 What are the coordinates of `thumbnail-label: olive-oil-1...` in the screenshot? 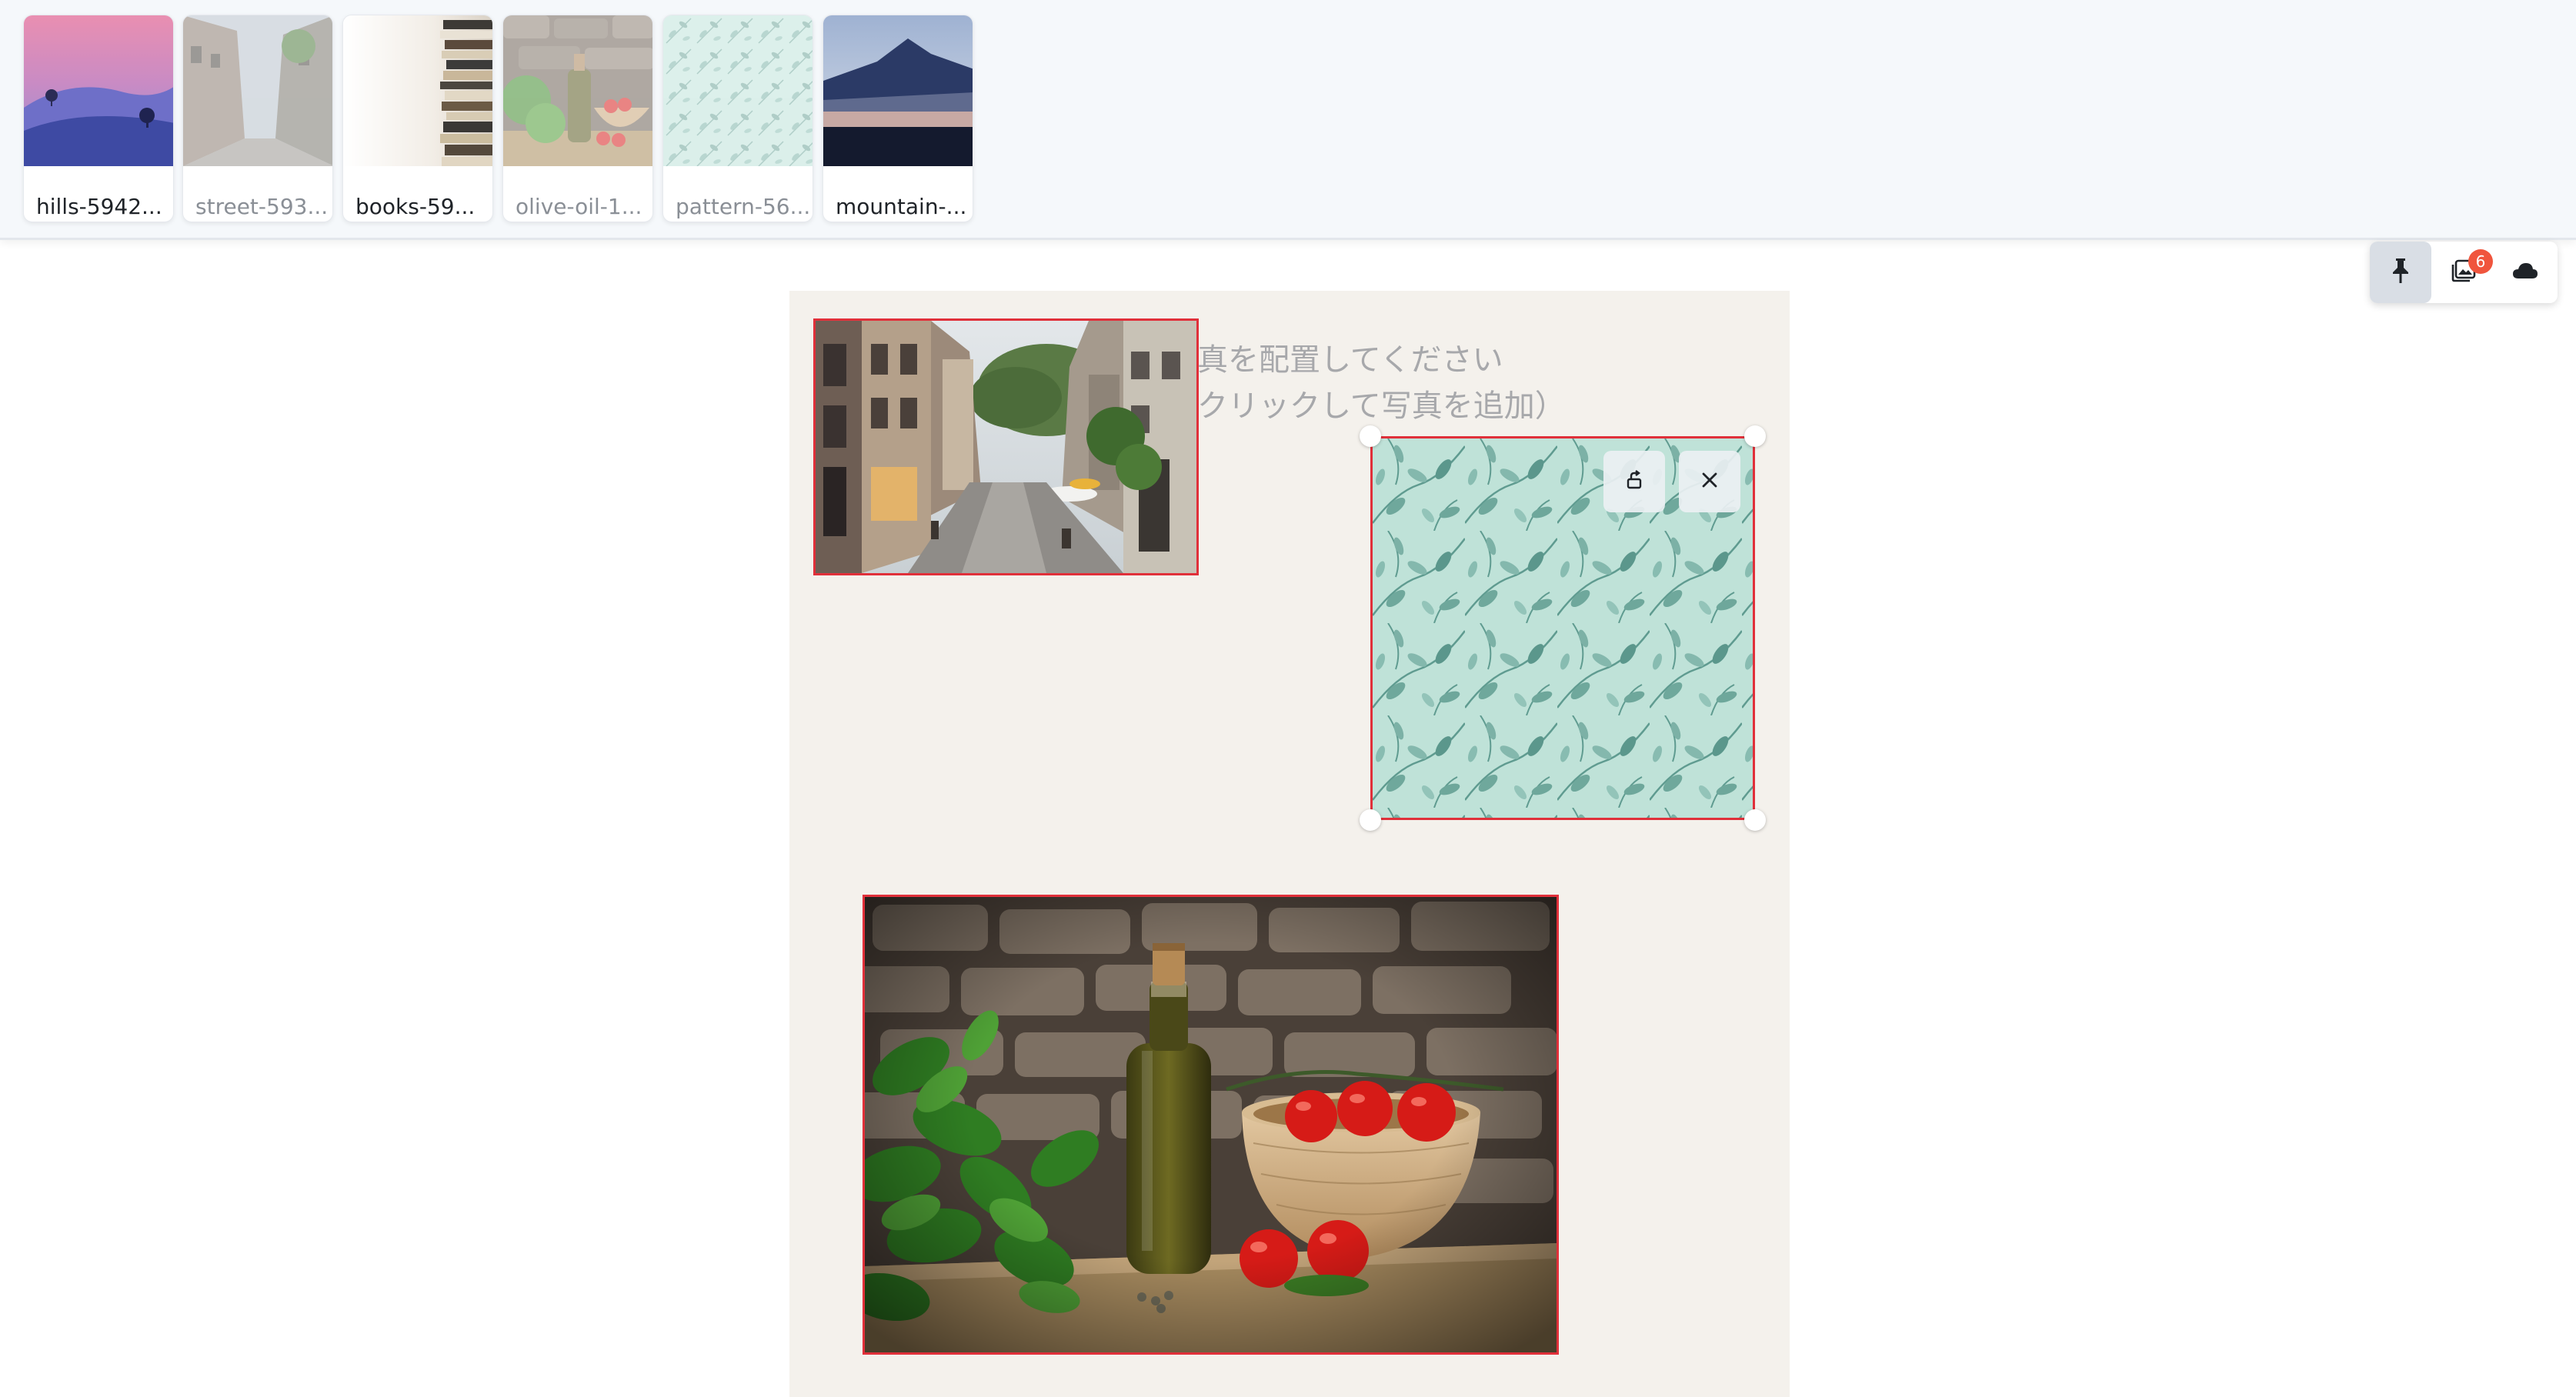 It's located at (579, 207).